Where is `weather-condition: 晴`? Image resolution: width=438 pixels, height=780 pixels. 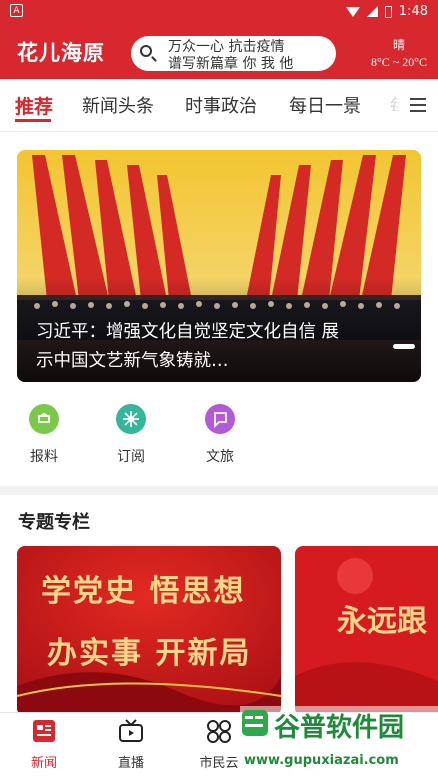 weather-condition: 晴 is located at coordinates (398, 45).